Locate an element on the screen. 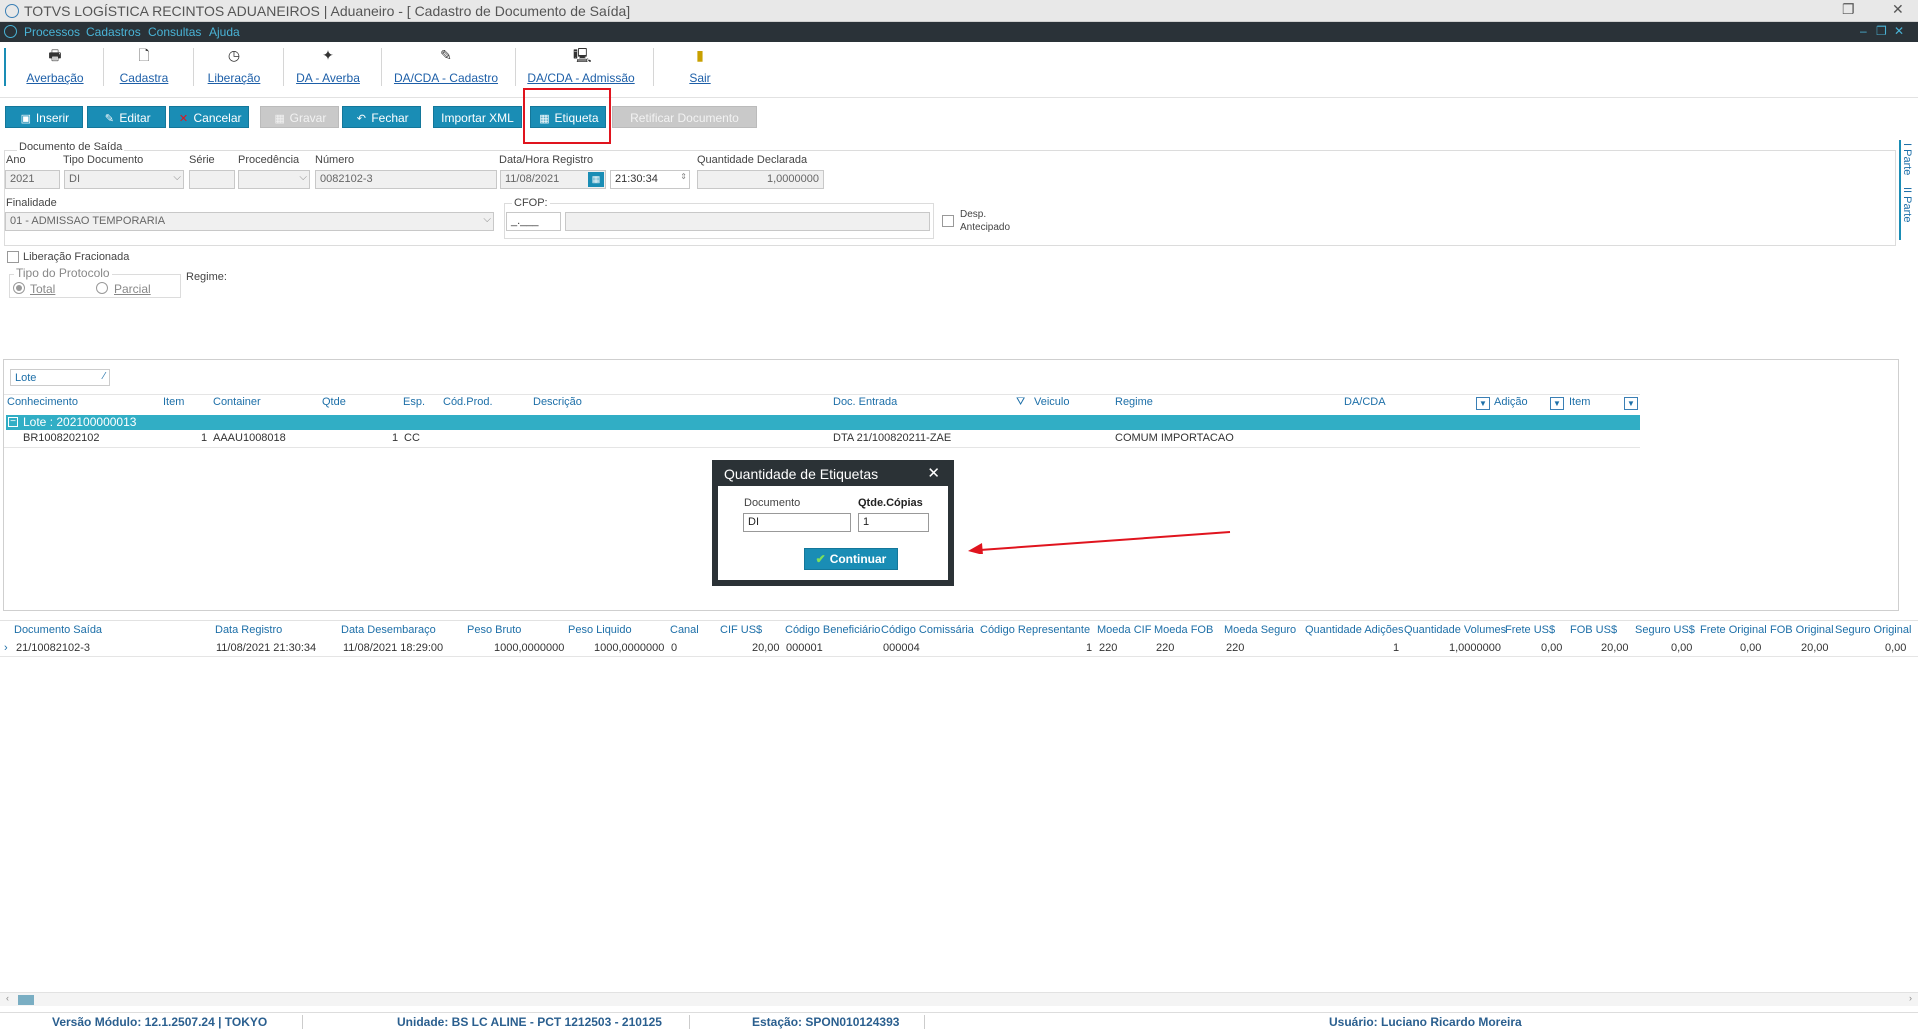 The height and width of the screenshot is (1030, 1918). col-frete-original: Frete Original is located at coordinates (1733, 630).